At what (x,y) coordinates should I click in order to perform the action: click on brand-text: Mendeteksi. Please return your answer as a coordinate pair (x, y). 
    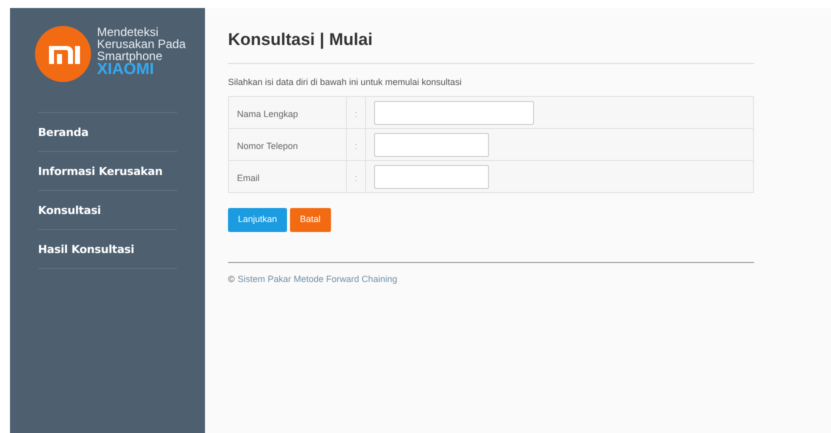
    Looking at the image, I should click on (128, 32).